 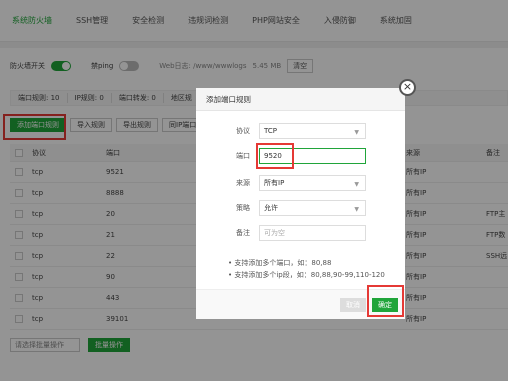 I want to click on hint-ip: • 支持添加多个ip段，如：80,88,90-99,110-120, so click(x=306, y=275).